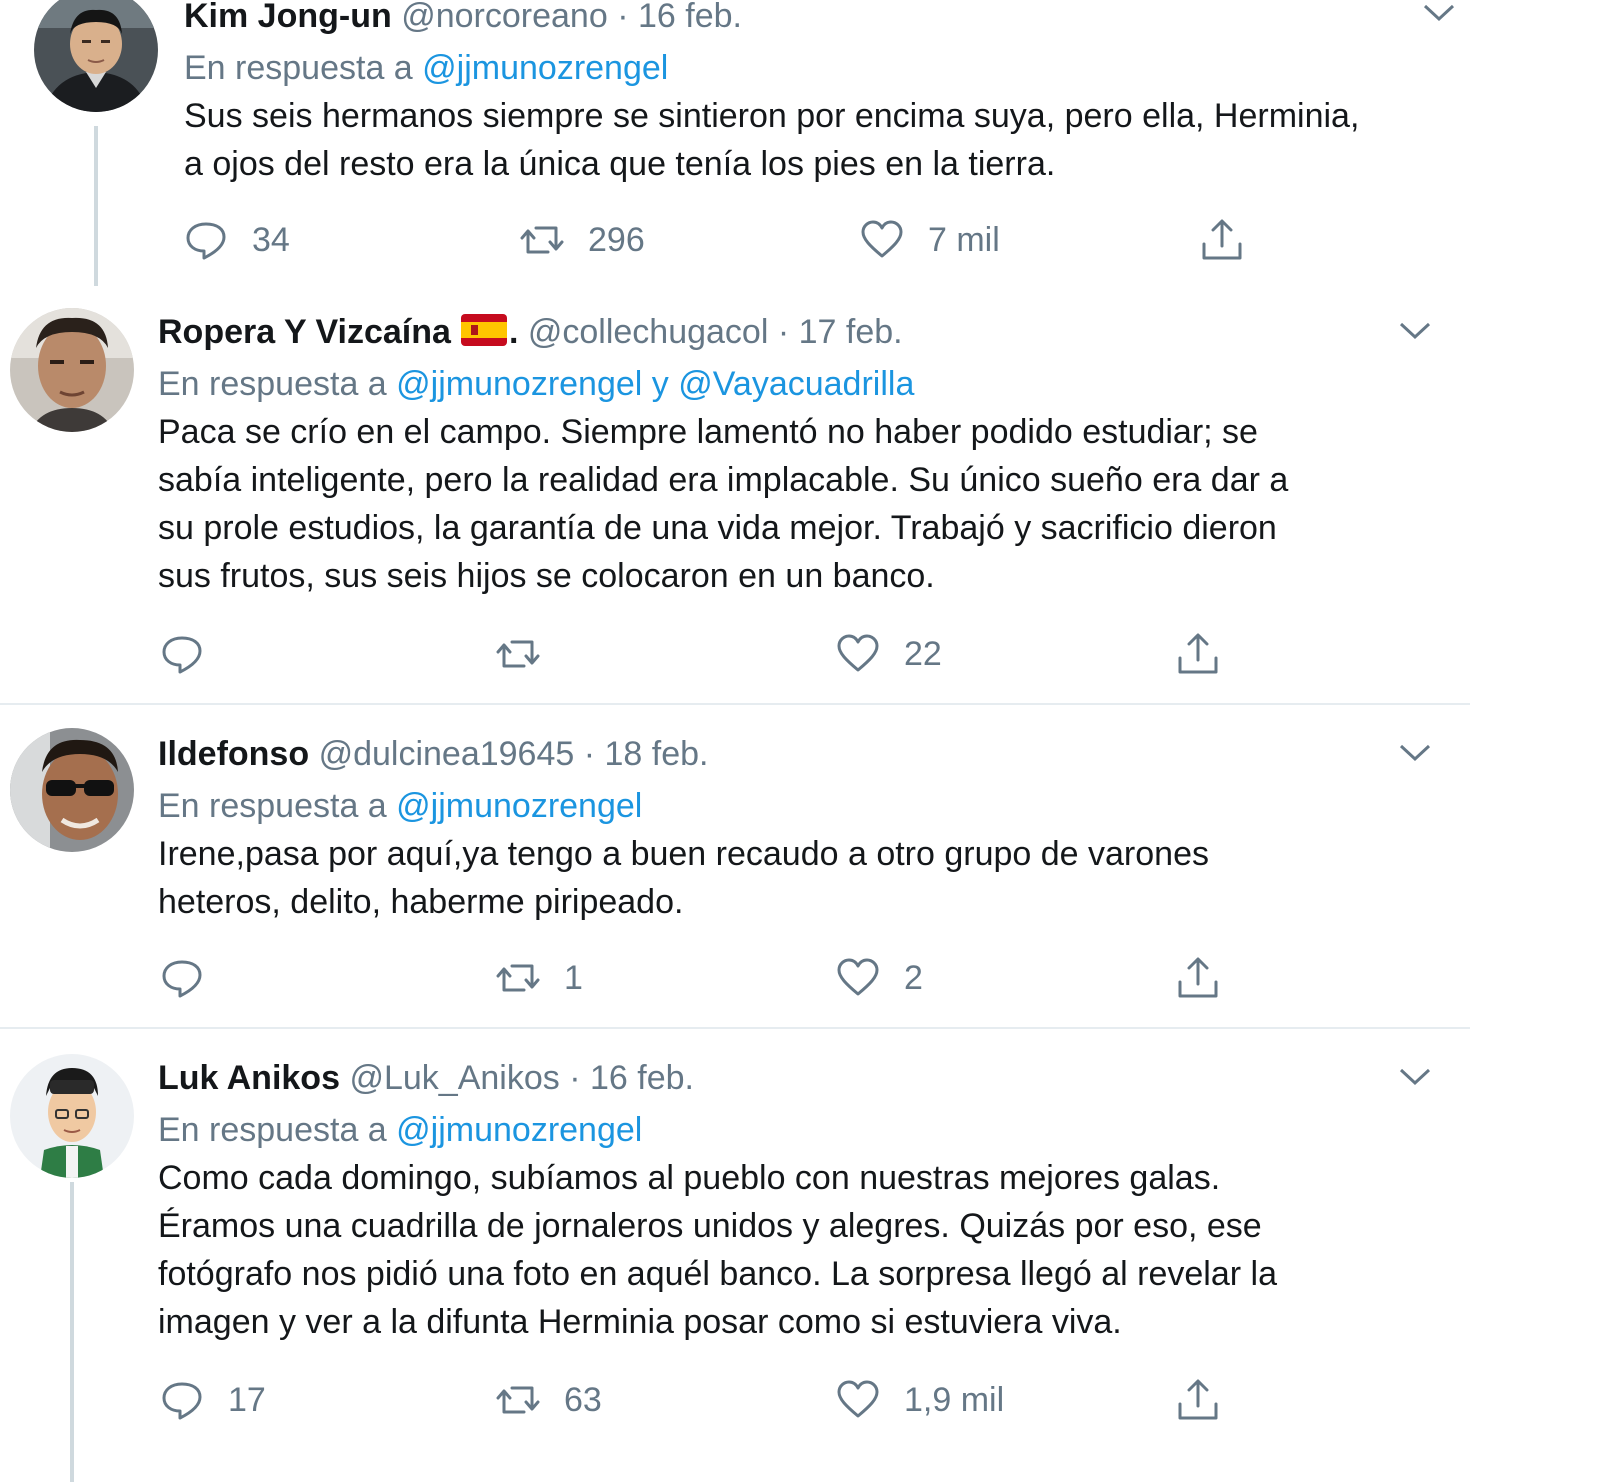 This screenshot has width=1600, height=1482. I want to click on tweet-actions: 1 2, so click(700, 978).